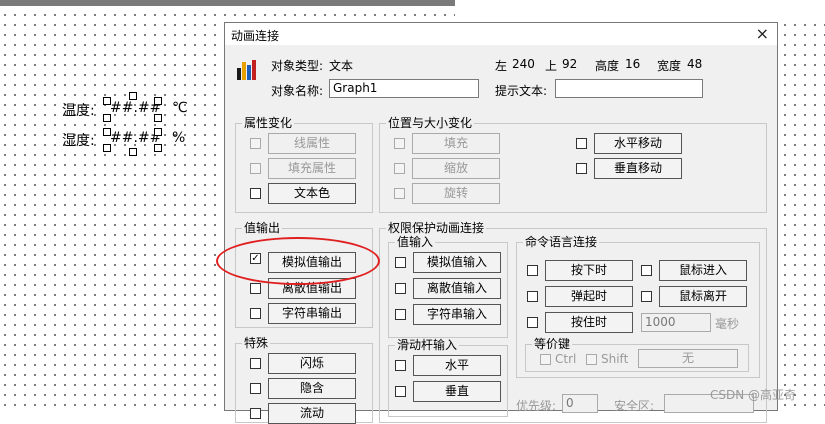 This screenshot has width=825, height=424. I want to click on mouse-enter-button: 鼠标进入, so click(703, 270).